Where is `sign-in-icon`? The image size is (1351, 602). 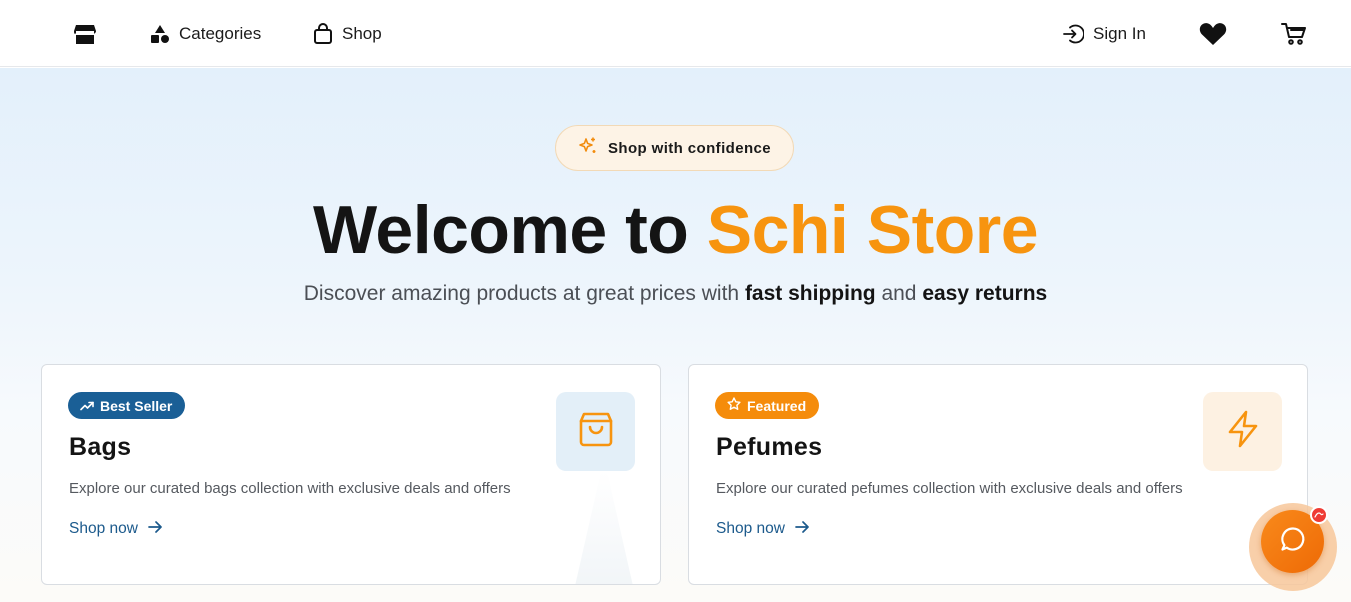
sign-in-icon is located at coordinates (1073, 34).